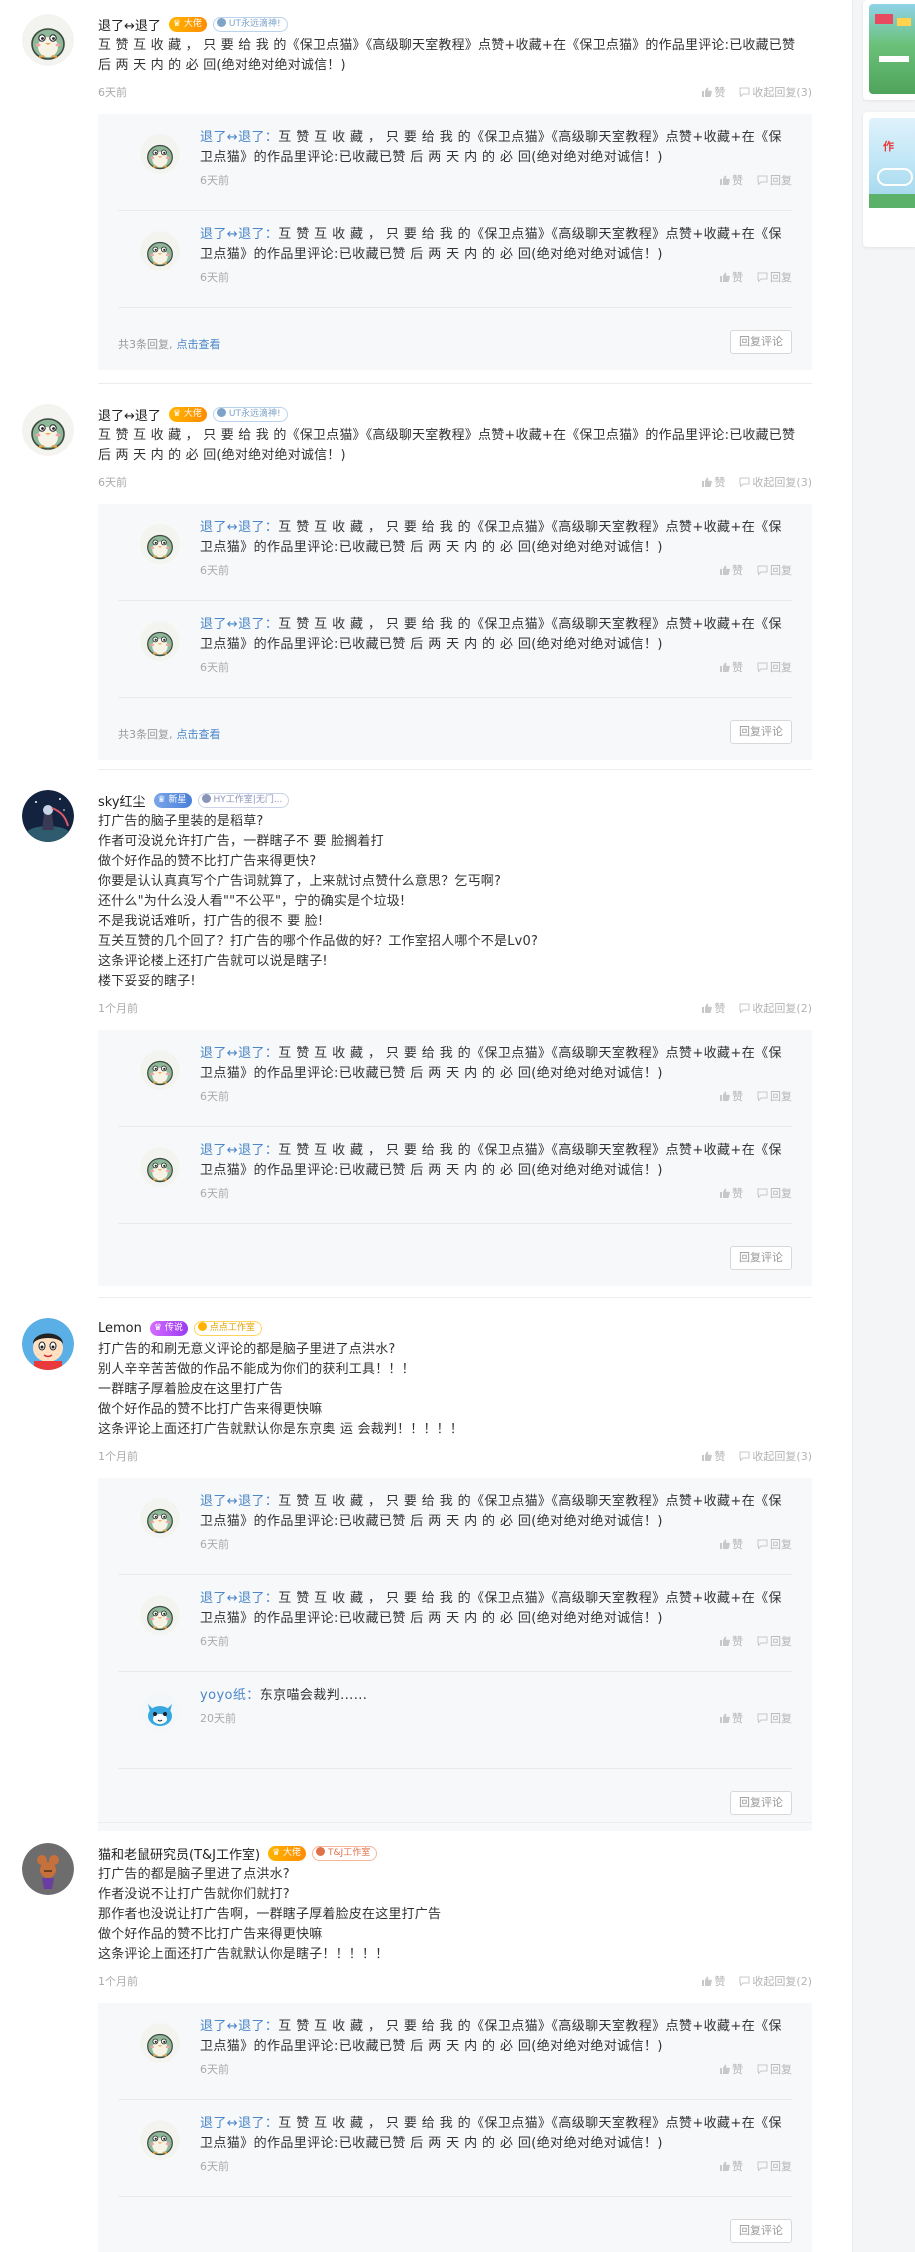 The width and height of the screenshot is (915, 2252). I want to click on reply-count-text: 共3条回复,, so click(145, 344).